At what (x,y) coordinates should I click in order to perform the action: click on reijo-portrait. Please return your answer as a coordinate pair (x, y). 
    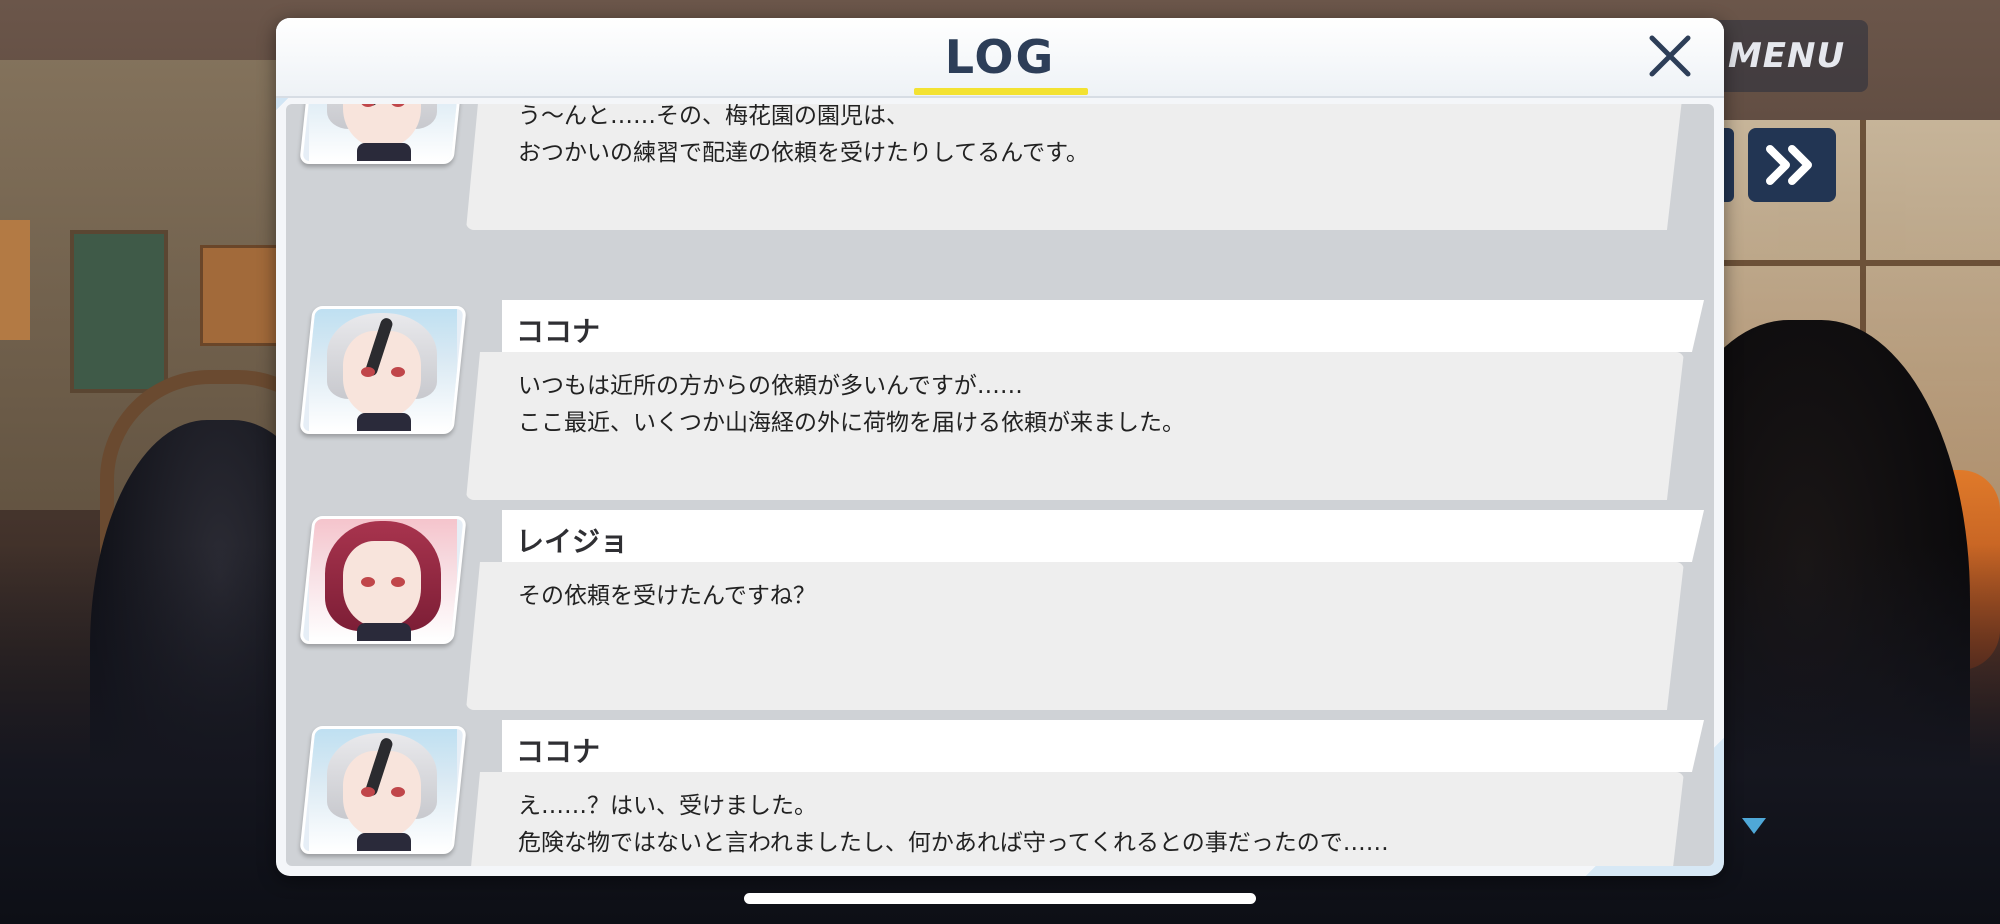
    Looking at the image, I should click on (383, 580).